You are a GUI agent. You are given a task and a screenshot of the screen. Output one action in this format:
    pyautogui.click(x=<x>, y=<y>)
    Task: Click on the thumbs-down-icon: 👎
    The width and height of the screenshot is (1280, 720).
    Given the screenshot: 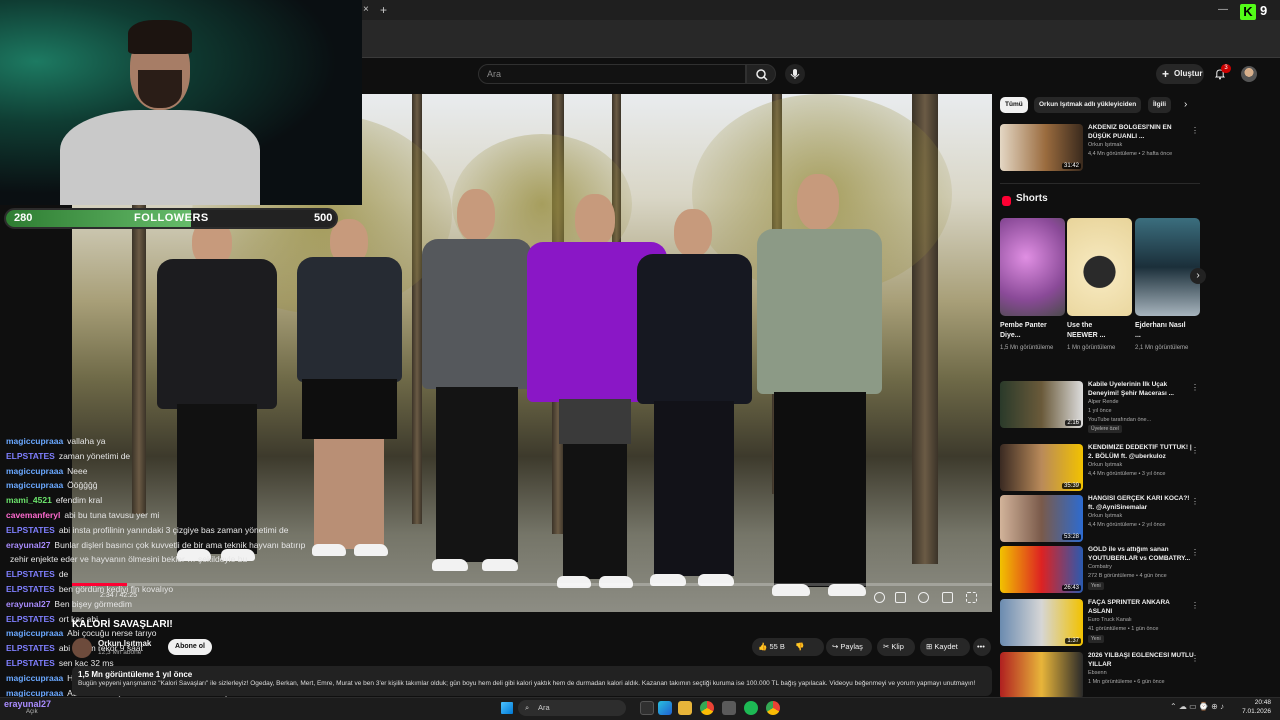 What is the action you would take?
    pyautogui.click(x=799, y=646)
    